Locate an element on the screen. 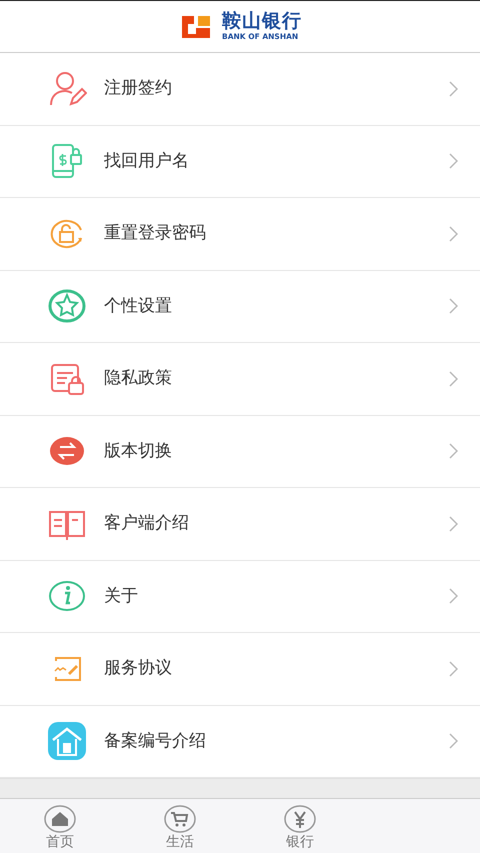 The width and height of the screenshot is (480, 853). tab-bar-item: 银行 is located at coordinates (300, 826).